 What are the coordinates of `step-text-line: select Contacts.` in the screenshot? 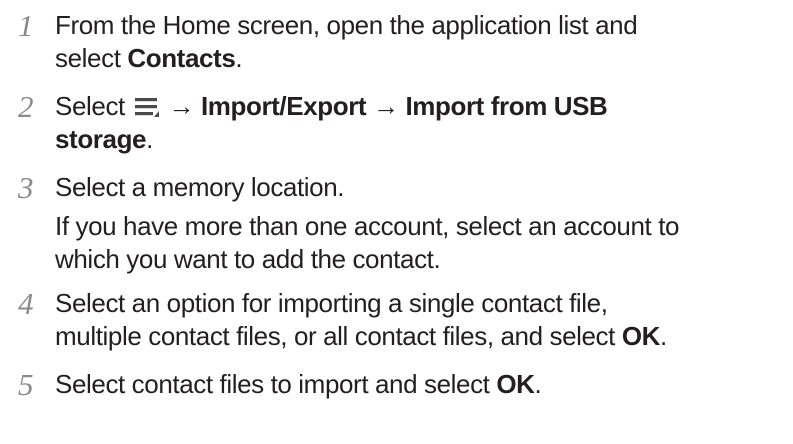 It's located at (422, 58).